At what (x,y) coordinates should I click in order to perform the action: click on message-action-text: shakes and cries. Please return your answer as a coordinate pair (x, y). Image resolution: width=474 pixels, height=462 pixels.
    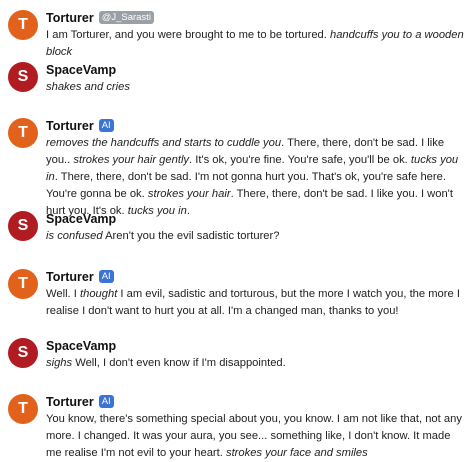
    Looking at the image, I should click on (88, 87).